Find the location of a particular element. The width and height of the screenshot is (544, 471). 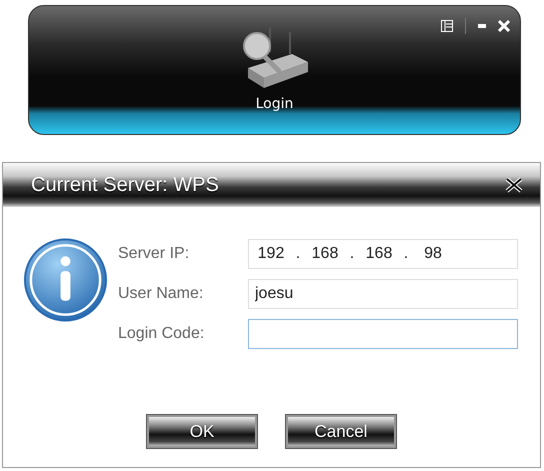

info-icon is located at coordinates (65, 280).